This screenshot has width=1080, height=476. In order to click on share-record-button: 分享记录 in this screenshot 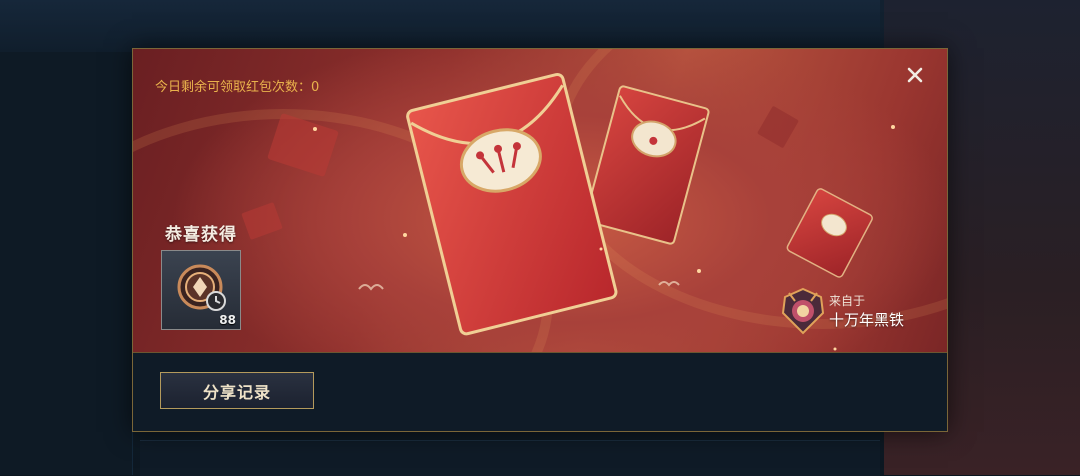, I will do `click(237, 390)`.